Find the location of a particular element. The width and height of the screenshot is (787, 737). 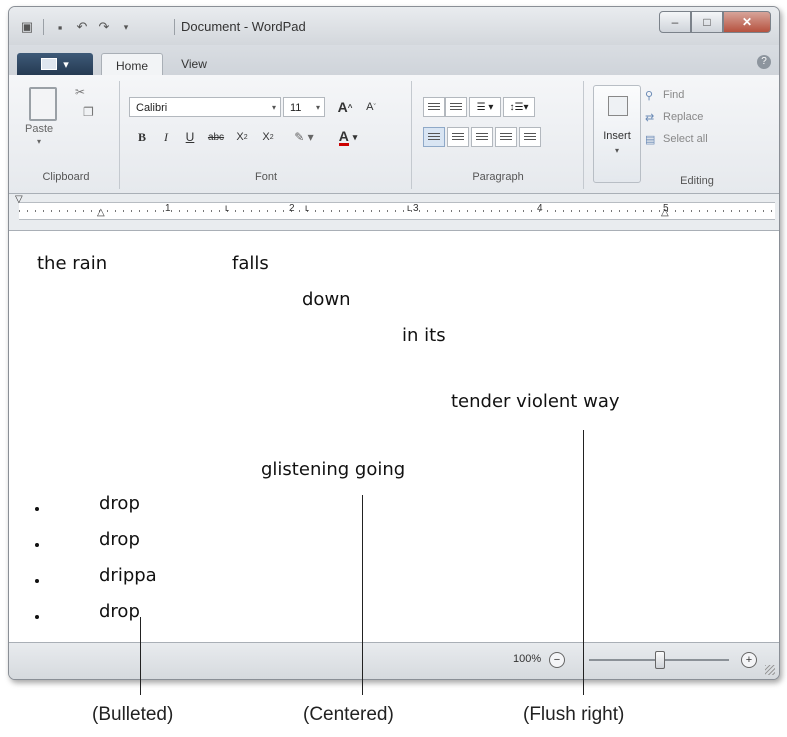

callout-flush-right: (Flush right) is located at coordinates (574, 714).